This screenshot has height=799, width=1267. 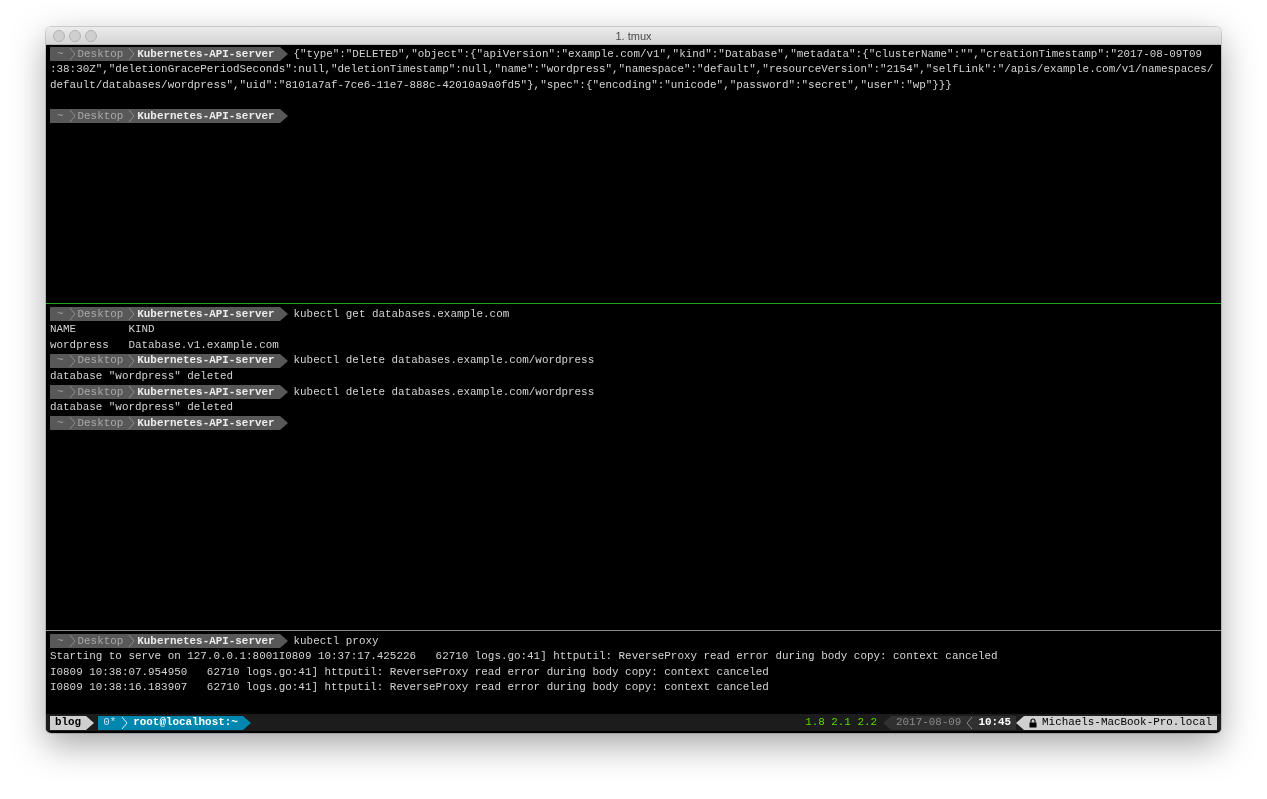 What do you see at coordinates (841, 723) in the screenshot?
I see `load-average: 1.8 2.1 2.2` at bounding box center [841, 723].